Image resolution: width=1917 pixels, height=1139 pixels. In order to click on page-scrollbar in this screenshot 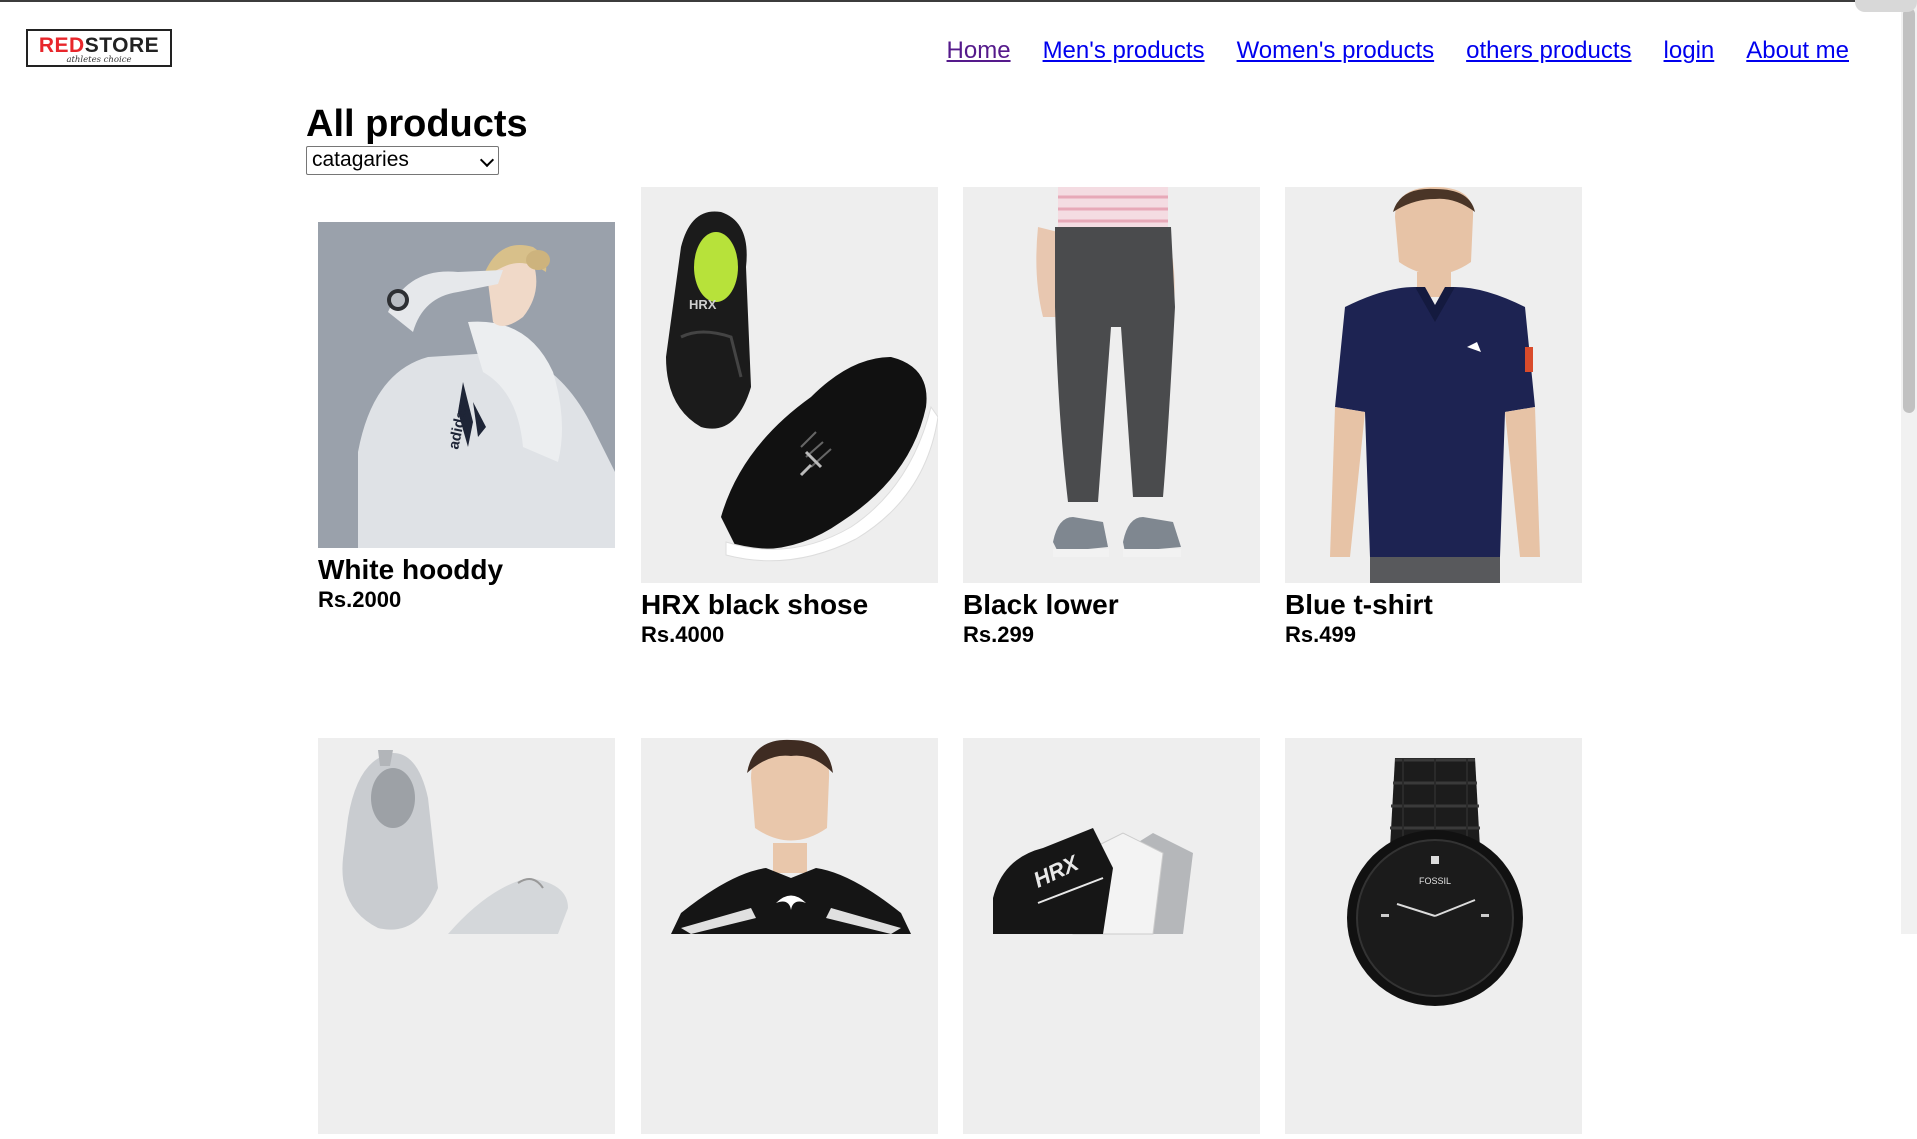, I will do `click(1909, 467)`.